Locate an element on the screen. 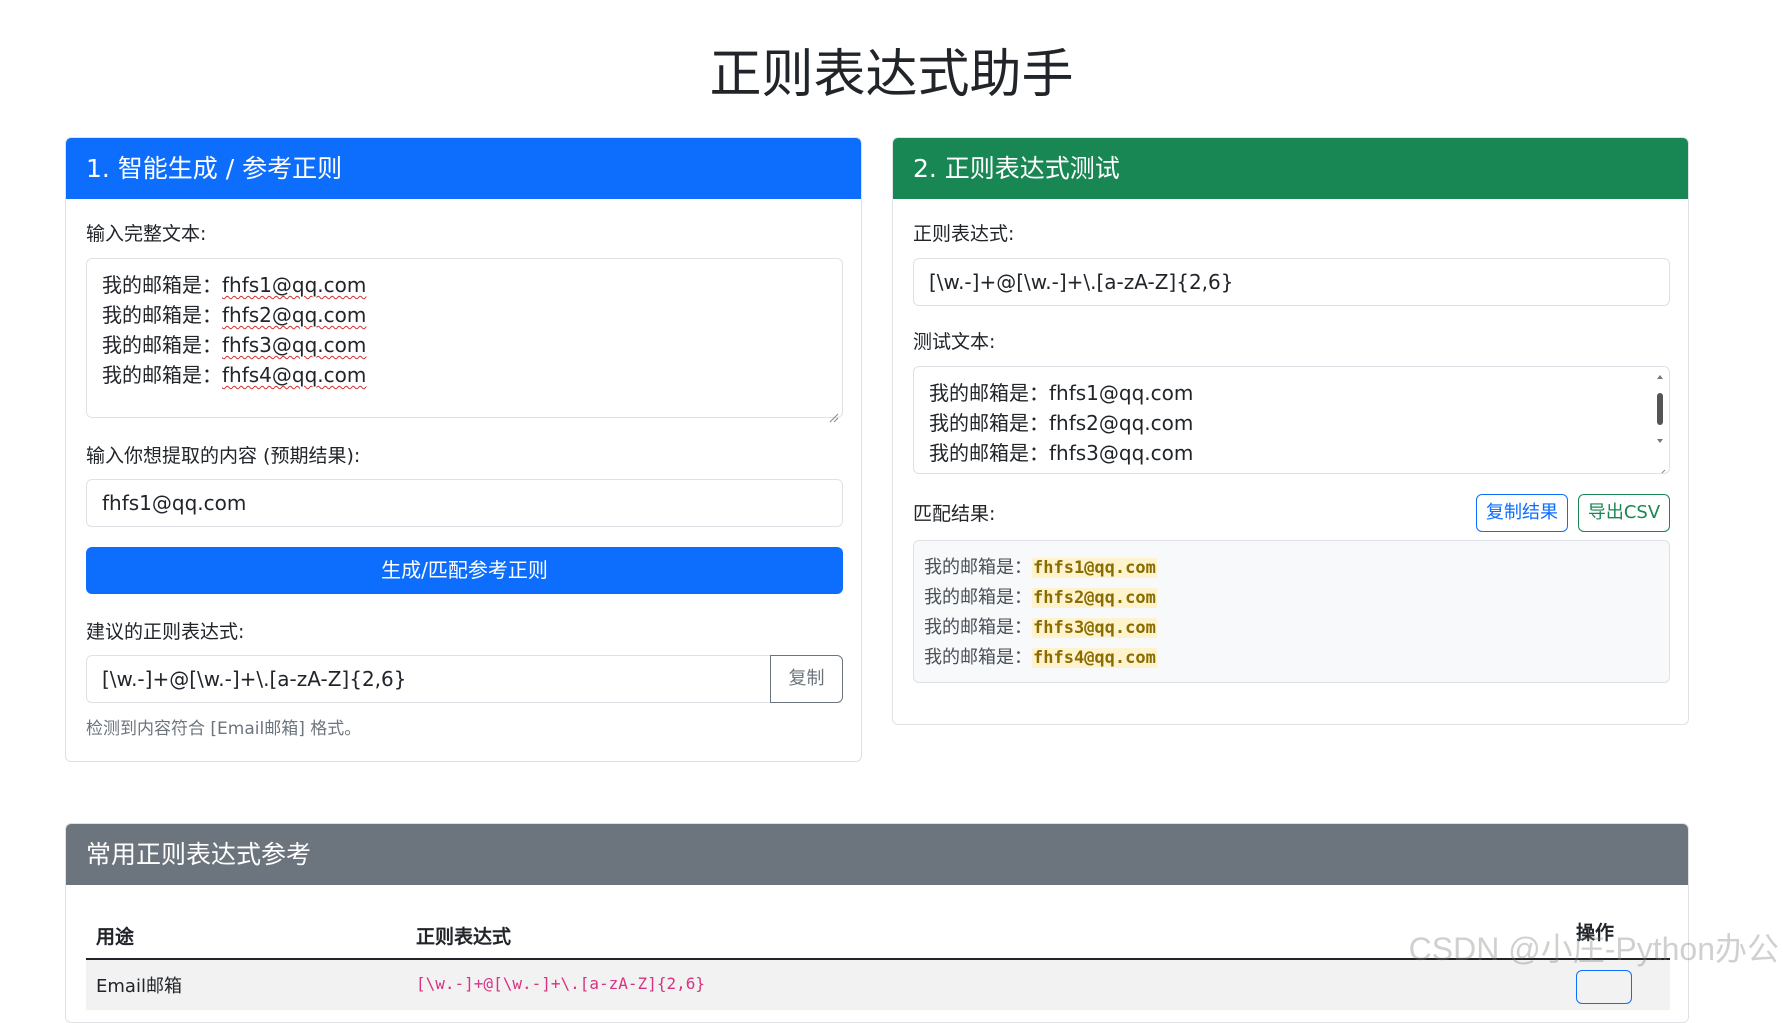  copy-regex-button: 复制 is located at coordinates (806, 679).